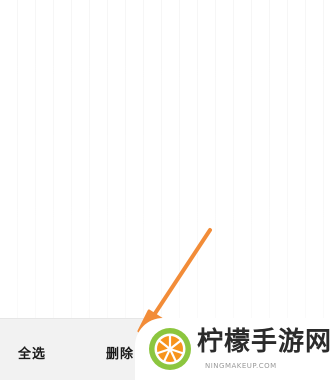 The image size is (334, 380). What do you see at coordinates (120, 352) in the screenshot?
I see `delete-button: 删除` at bounding box center [120, 352].